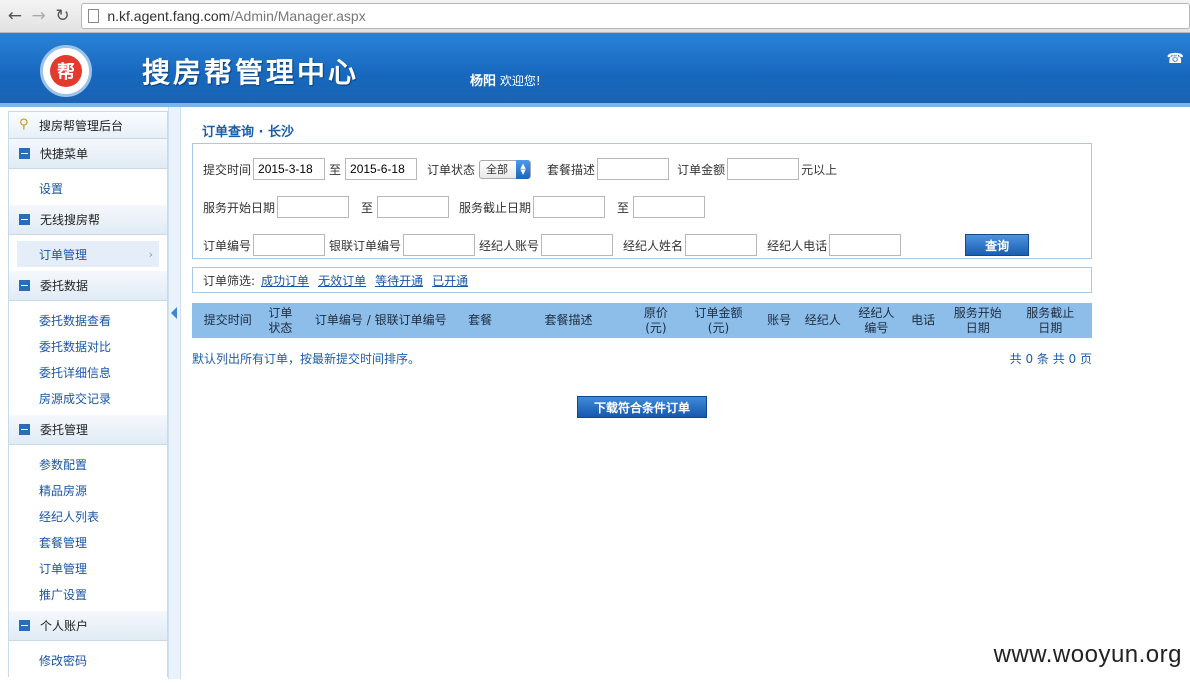  What do you see at coordinates (1050, 359) in the screenshot?
I see `pagination-summary: 共 0 条 共 0 页` at bounding box center [1050, 359].